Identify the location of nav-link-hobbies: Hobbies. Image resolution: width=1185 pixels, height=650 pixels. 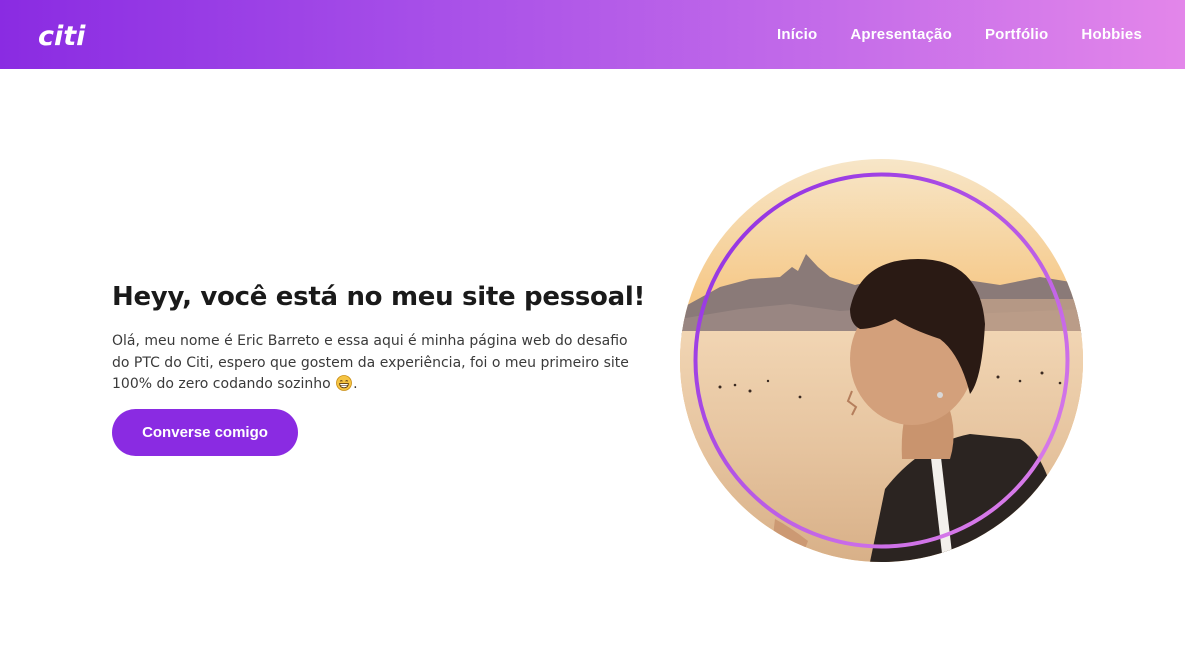
(1111, 34).